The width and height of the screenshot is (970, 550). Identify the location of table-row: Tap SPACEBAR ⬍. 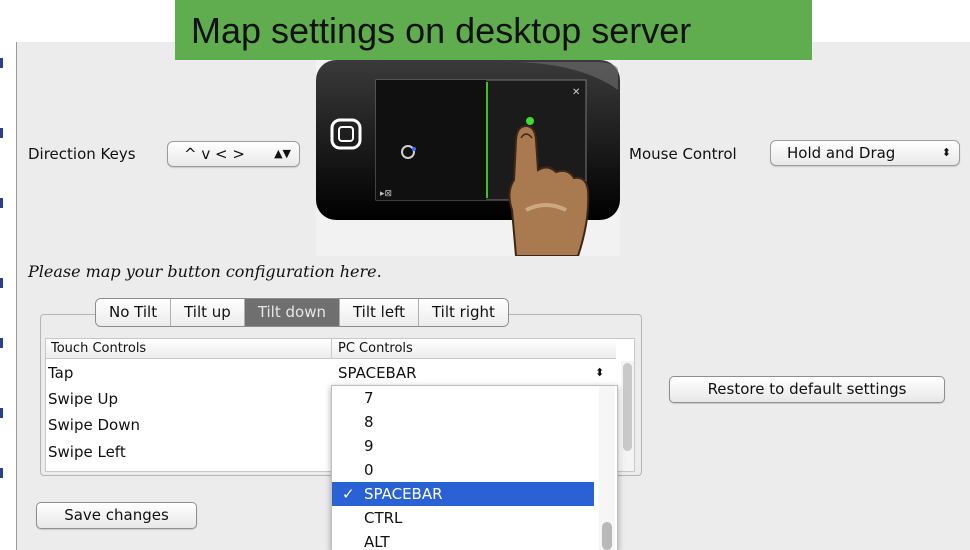
(331, 373).